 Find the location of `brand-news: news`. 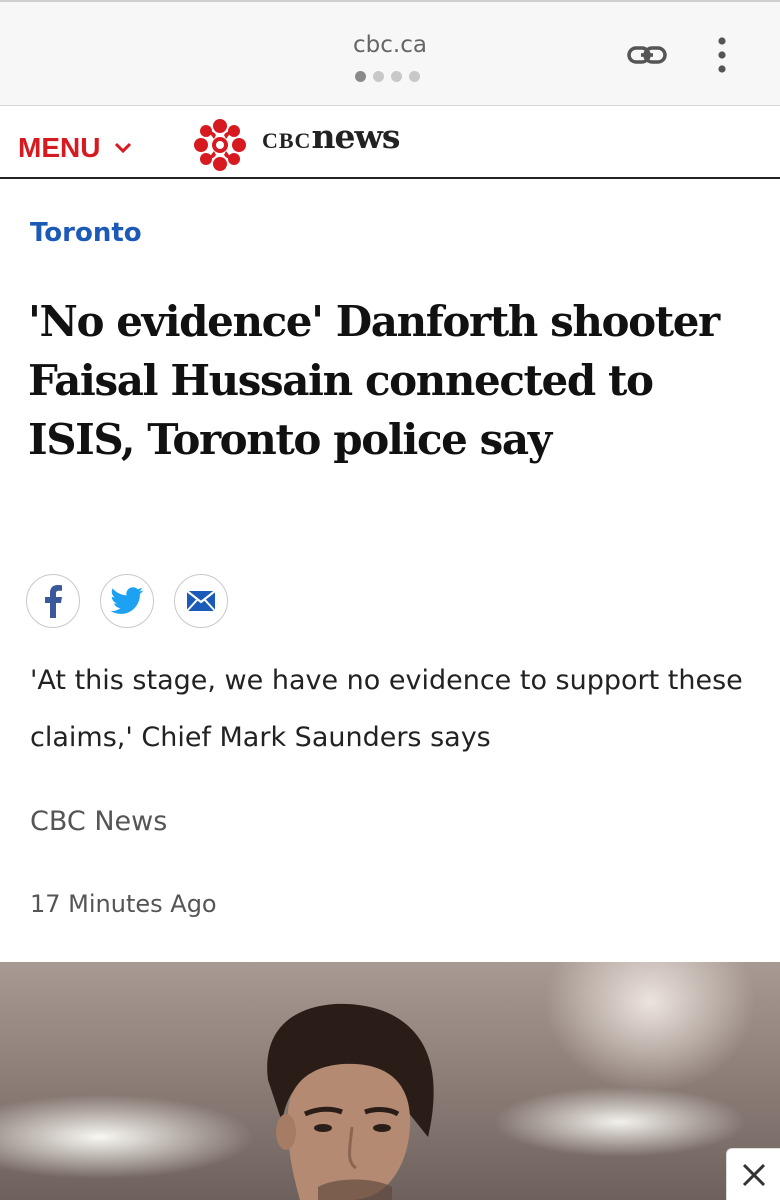

brand-news: news is located at coordinates (355, 136).